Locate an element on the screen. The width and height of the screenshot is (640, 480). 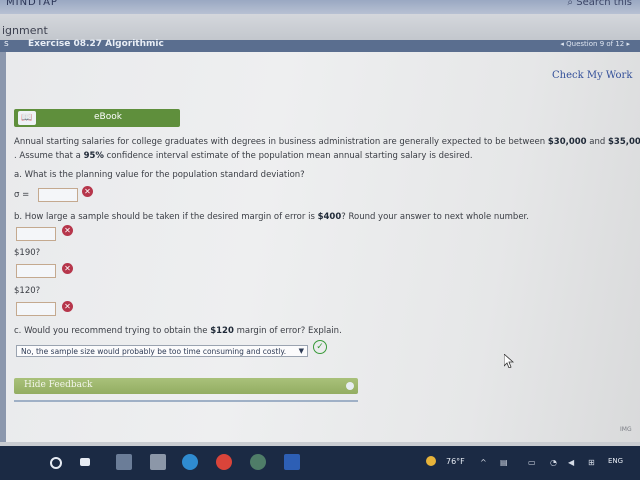
browser-topbar: MINDTAP ⌕ Search this is located at coordinates (320, 7).